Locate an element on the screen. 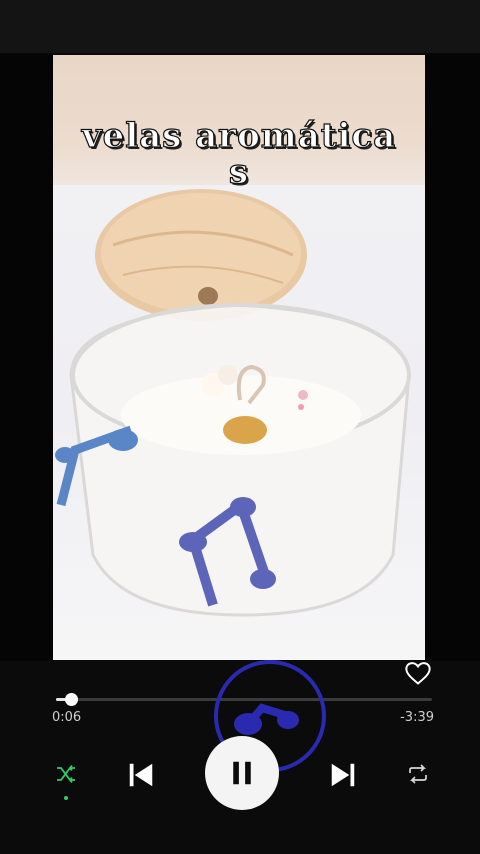 This screenshot has height=854, width=480. pause-button is located at coordinates (242, 773).